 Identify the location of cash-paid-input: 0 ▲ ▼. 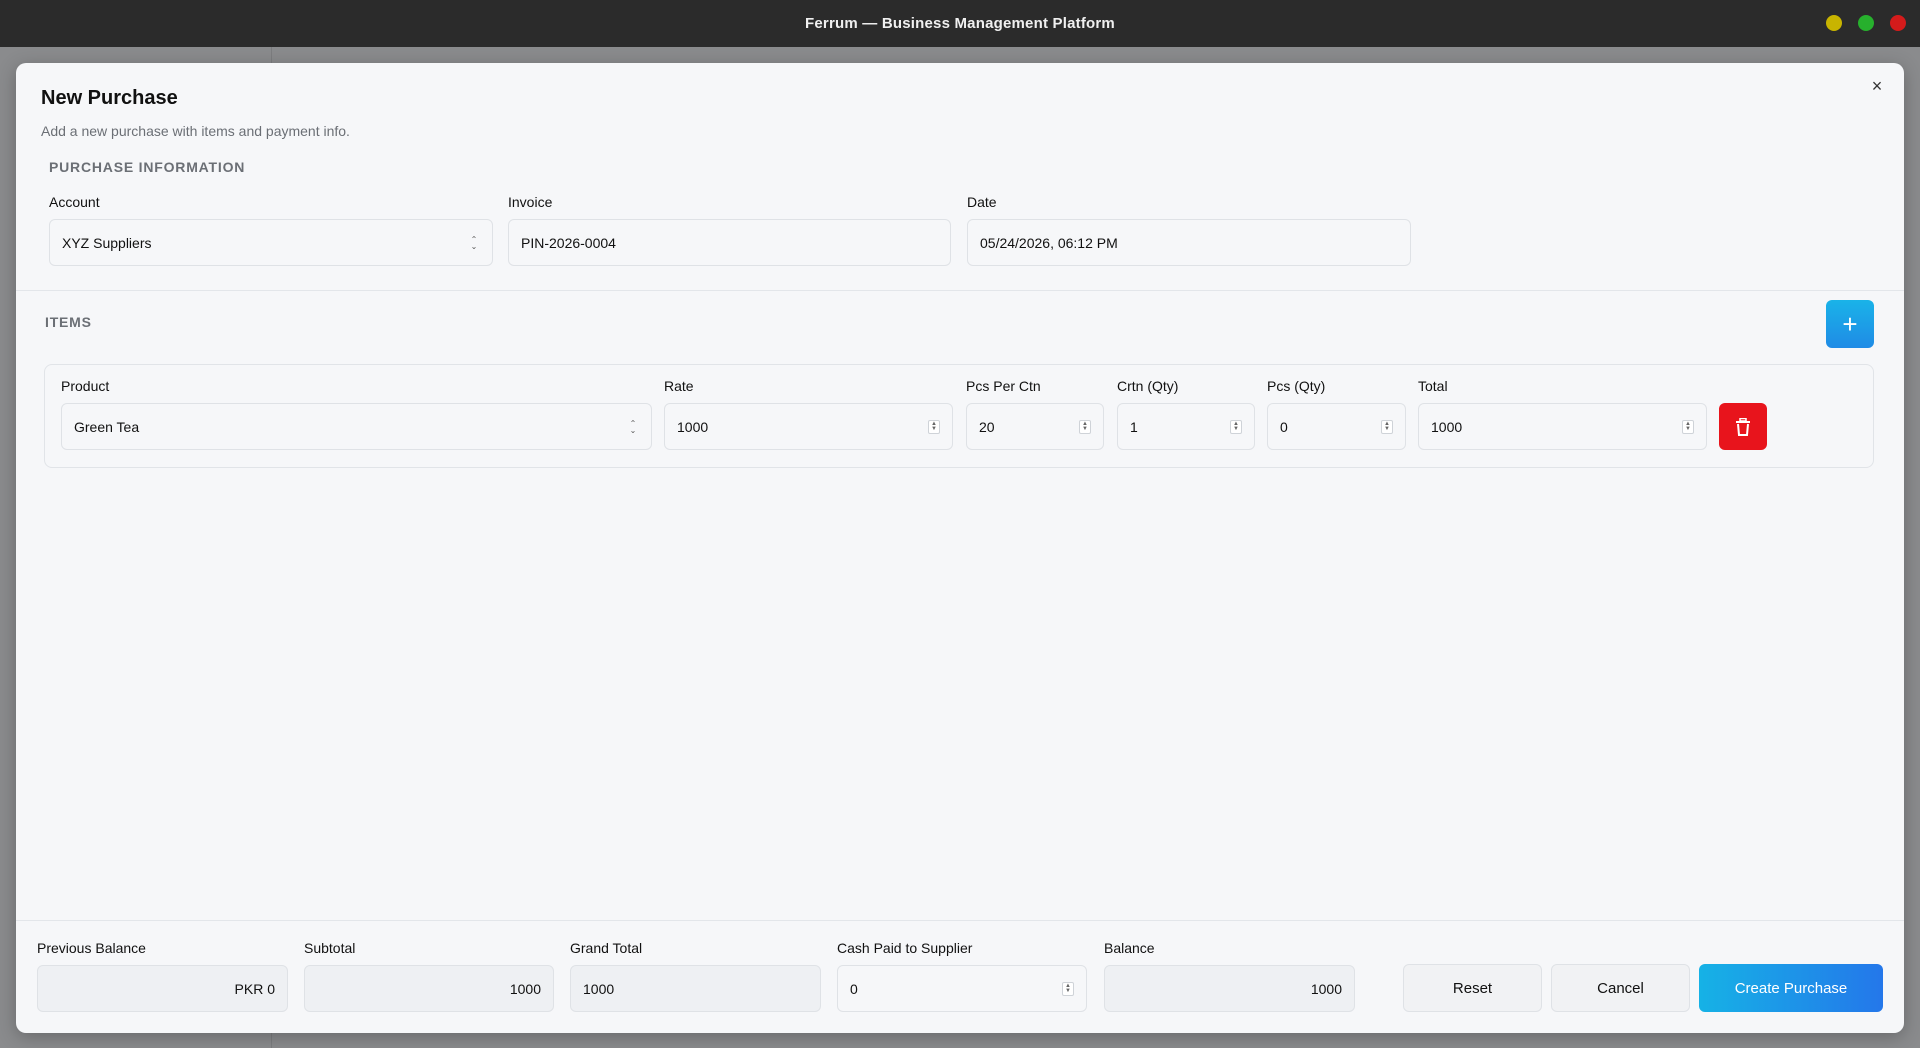
(962, 988).